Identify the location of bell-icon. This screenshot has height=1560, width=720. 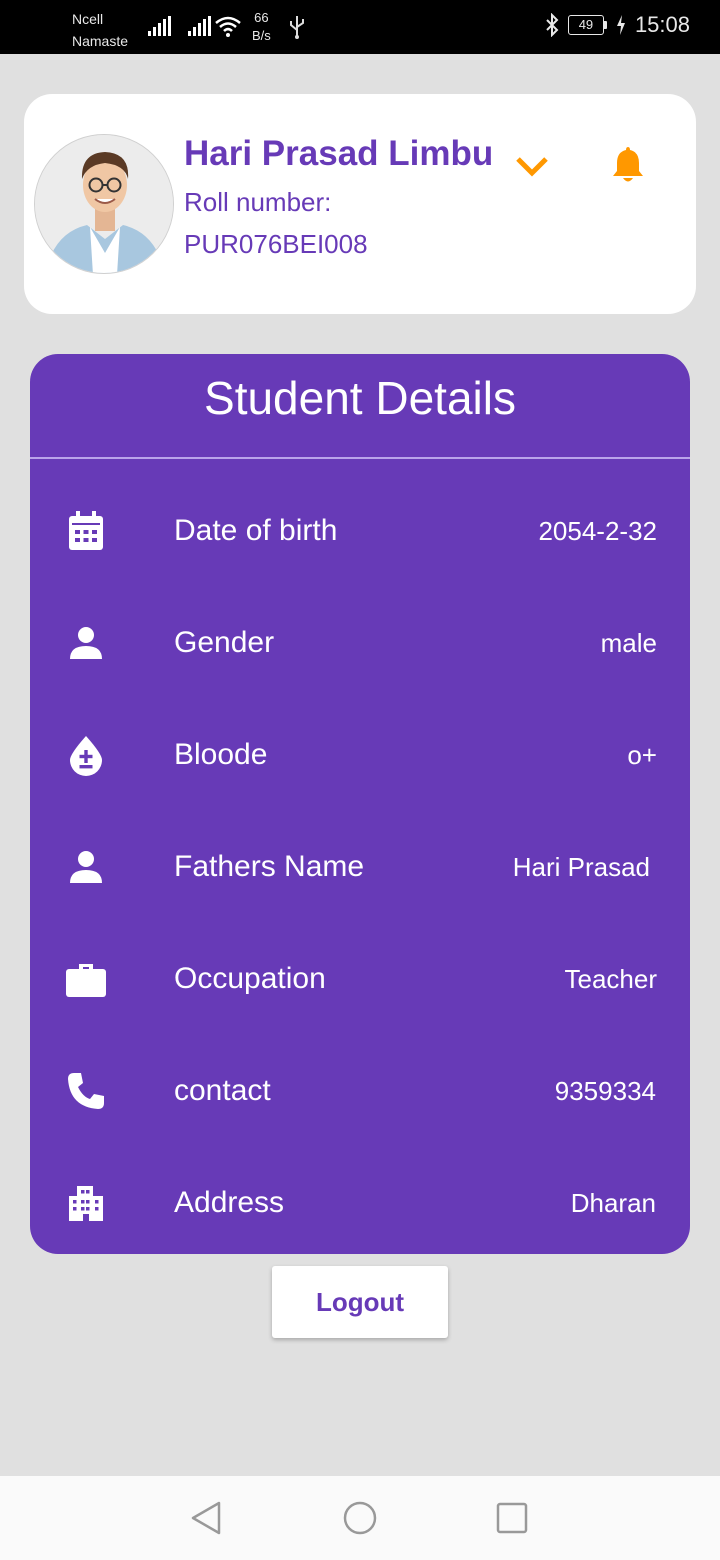
(628, 164).